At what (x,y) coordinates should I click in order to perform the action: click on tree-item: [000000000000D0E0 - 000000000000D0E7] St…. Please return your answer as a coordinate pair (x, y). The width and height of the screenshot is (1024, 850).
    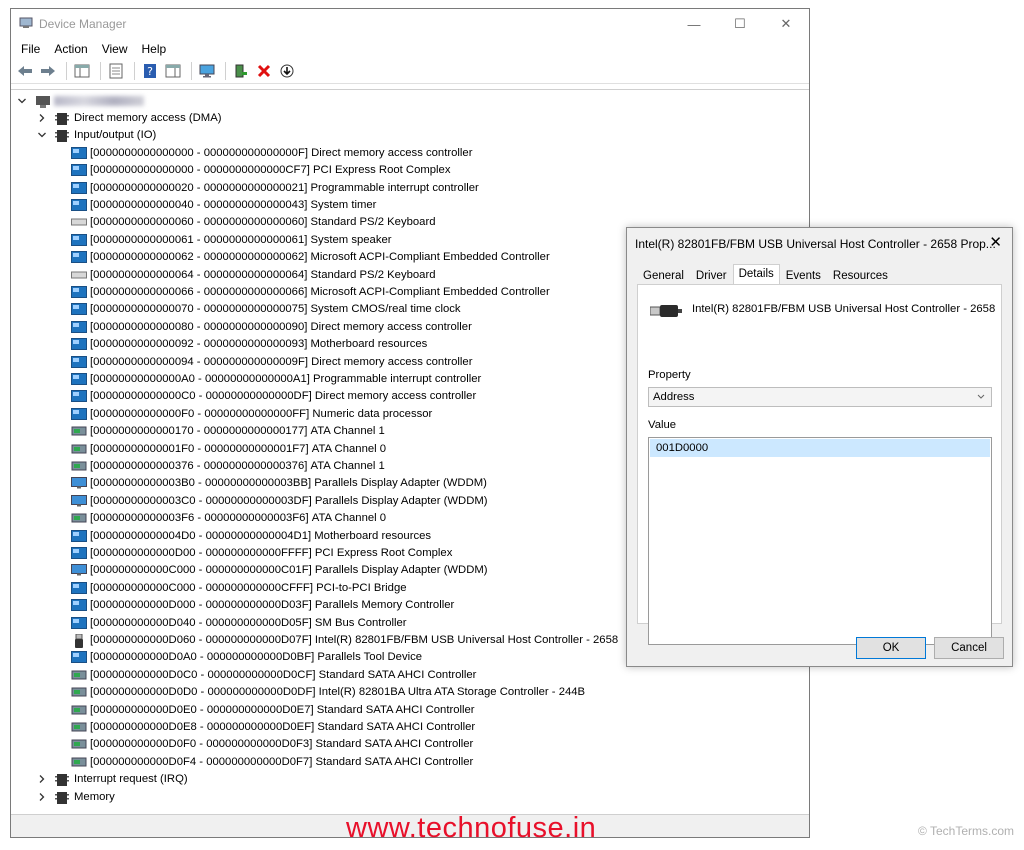
    Looking at the image, I should click on (273, 709).